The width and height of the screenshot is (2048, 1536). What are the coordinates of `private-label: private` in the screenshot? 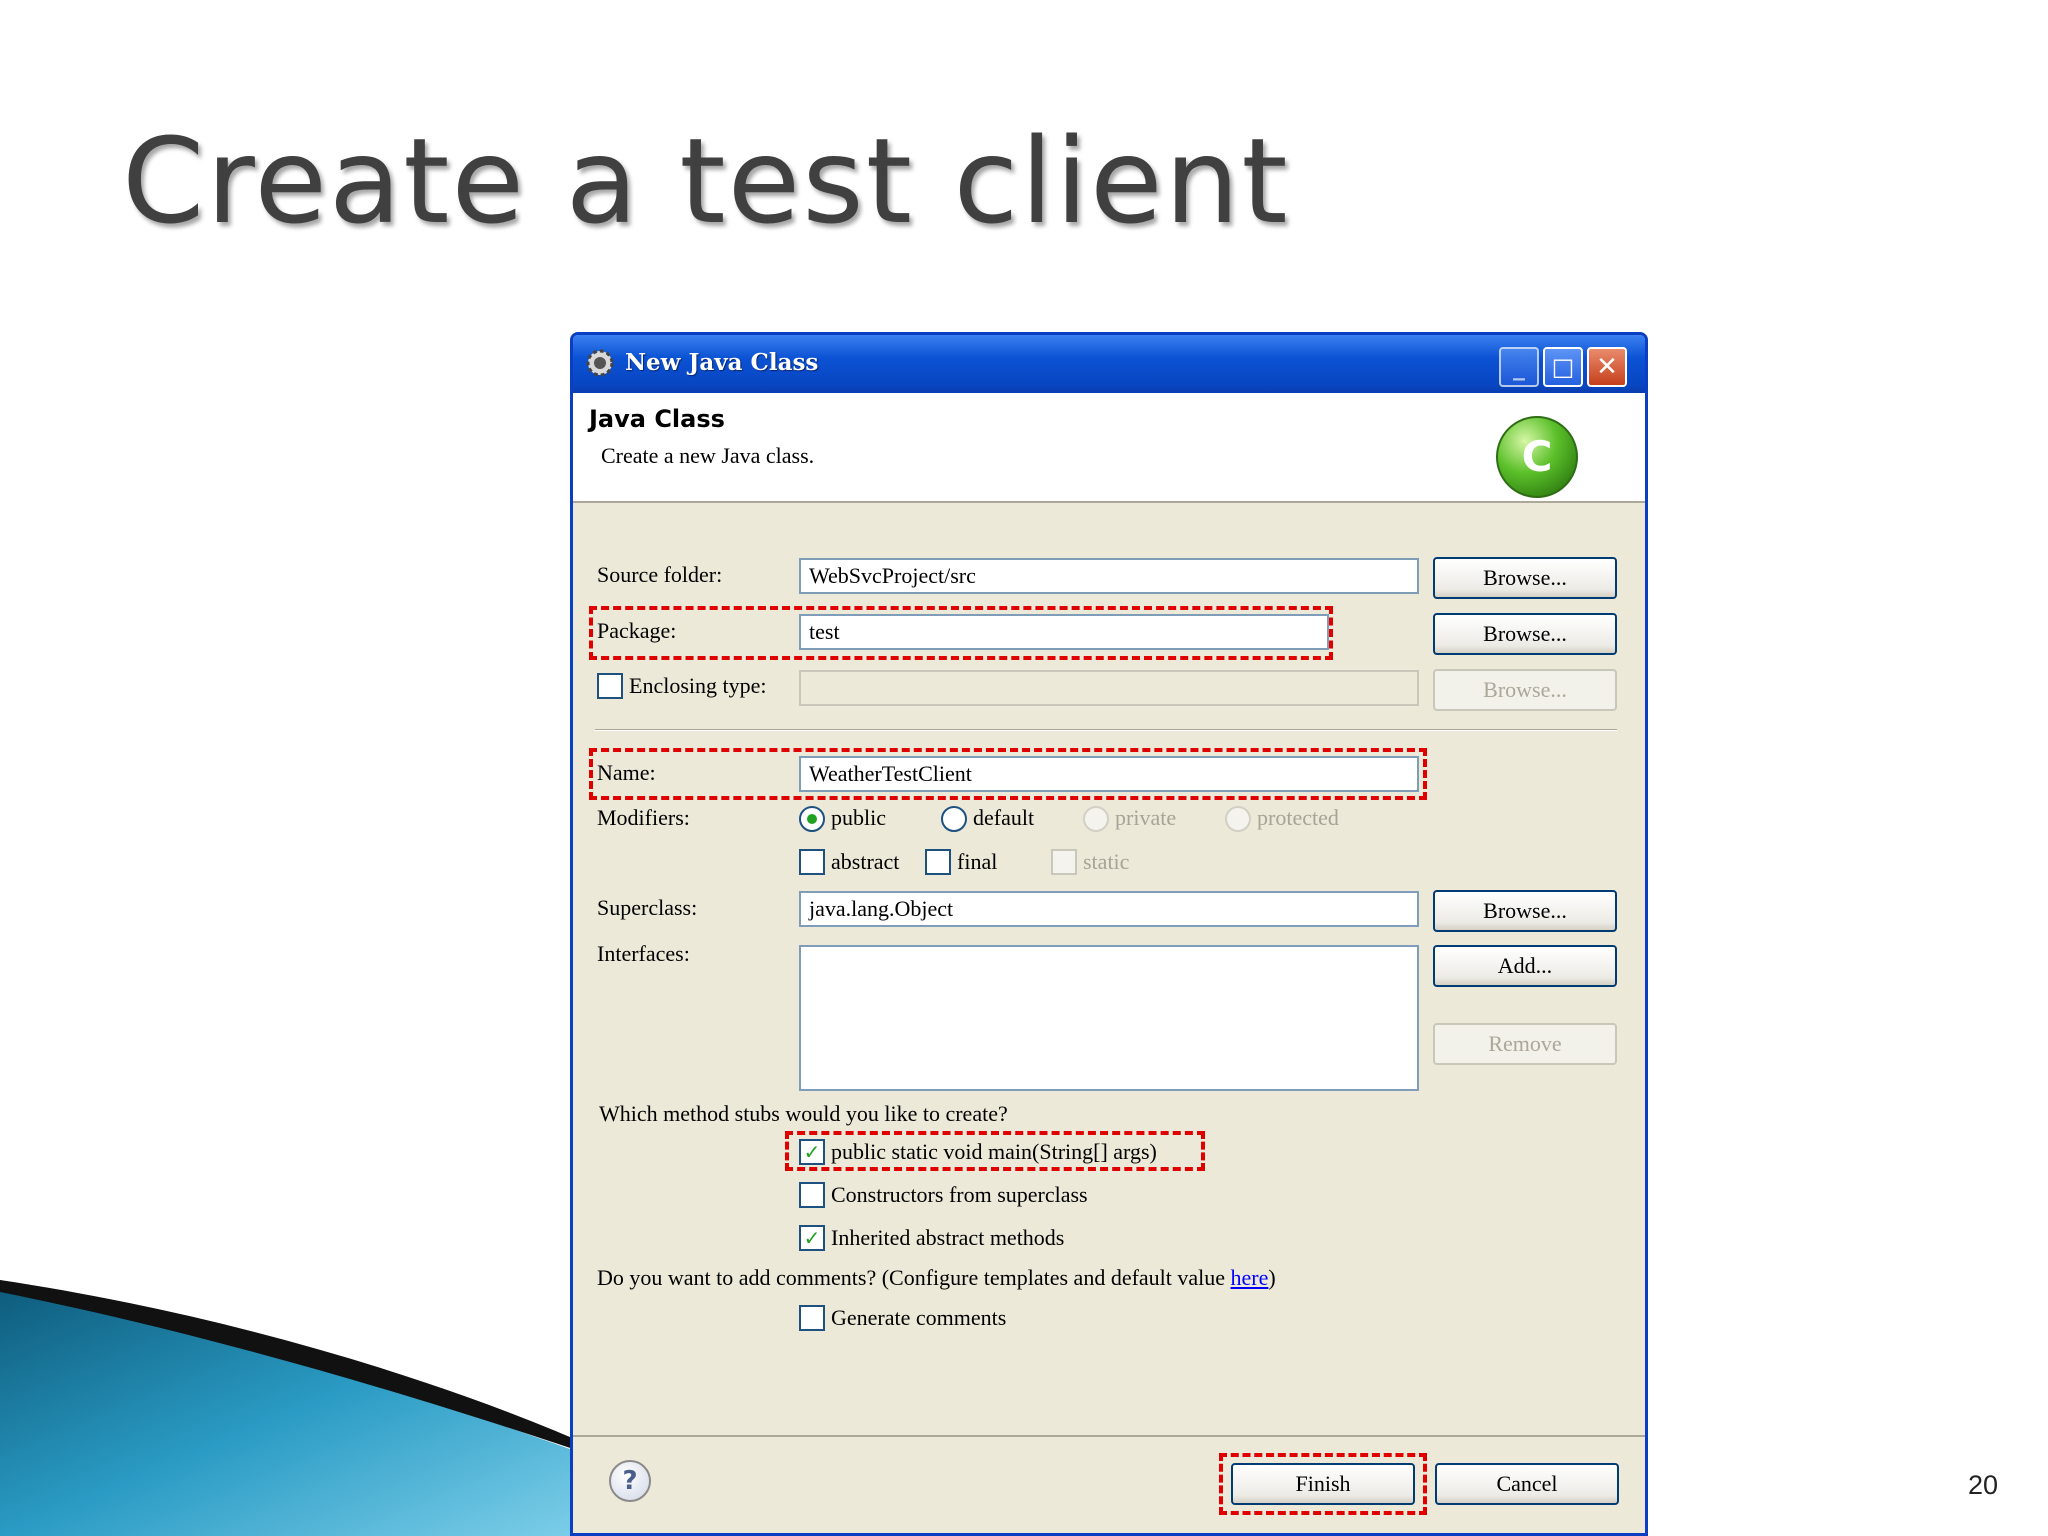 It's located at (1146, 817).